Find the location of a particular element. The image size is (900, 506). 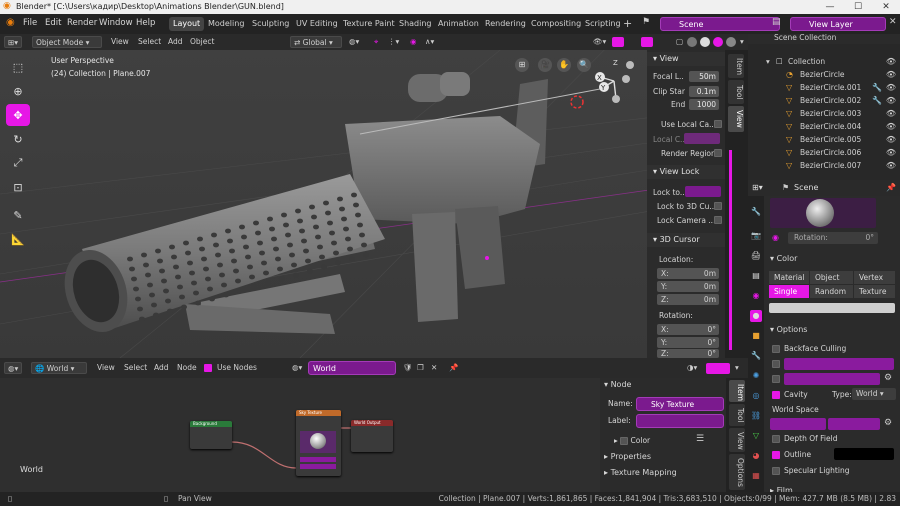

outliner-item: ▽ BezierCircle.007 👁 is located at coordinates (824, 165).